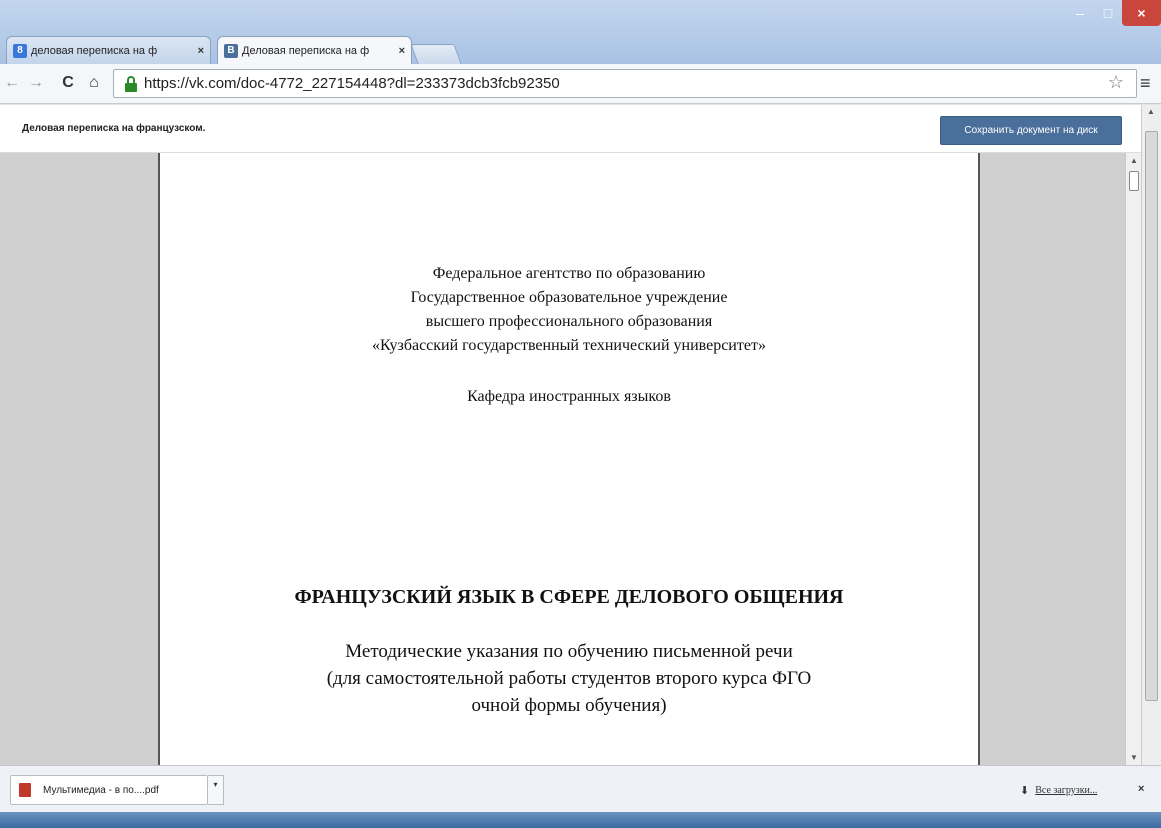 This screenshot has width=1161, height=828. I want to click on close-window-button: ×, so click(1141, 13).